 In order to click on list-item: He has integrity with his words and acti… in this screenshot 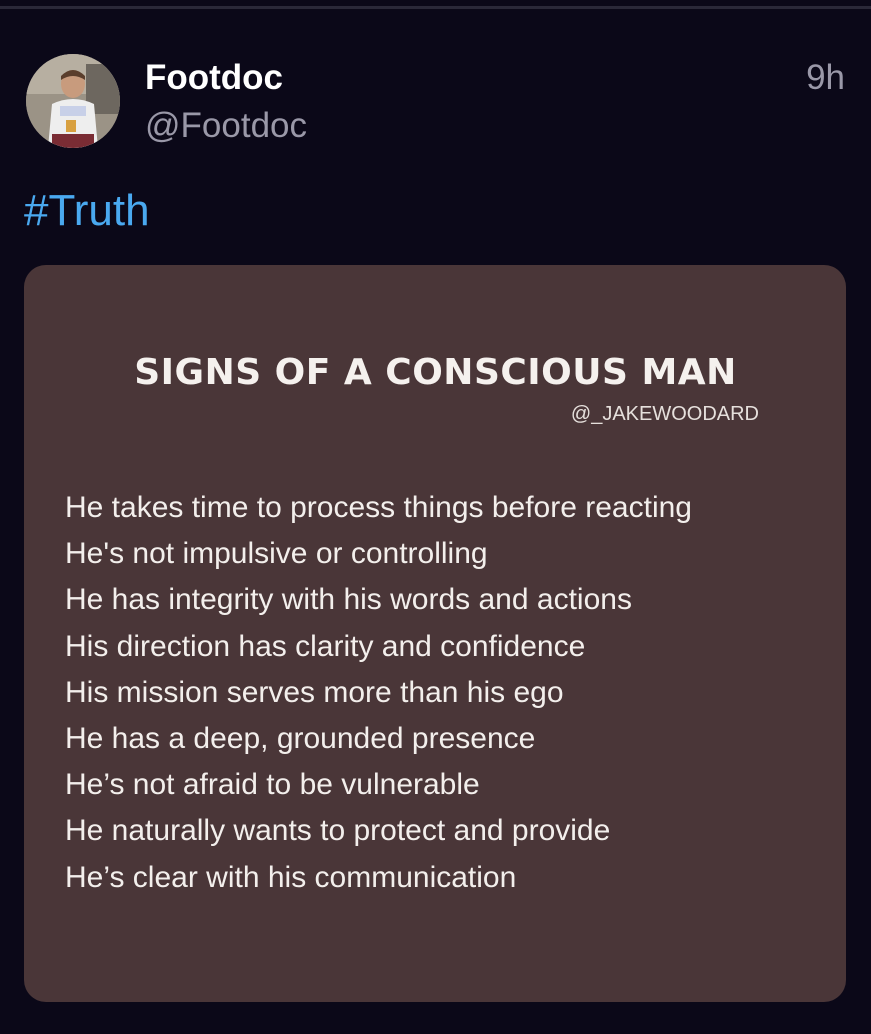, I will do `click(348, 600)`.